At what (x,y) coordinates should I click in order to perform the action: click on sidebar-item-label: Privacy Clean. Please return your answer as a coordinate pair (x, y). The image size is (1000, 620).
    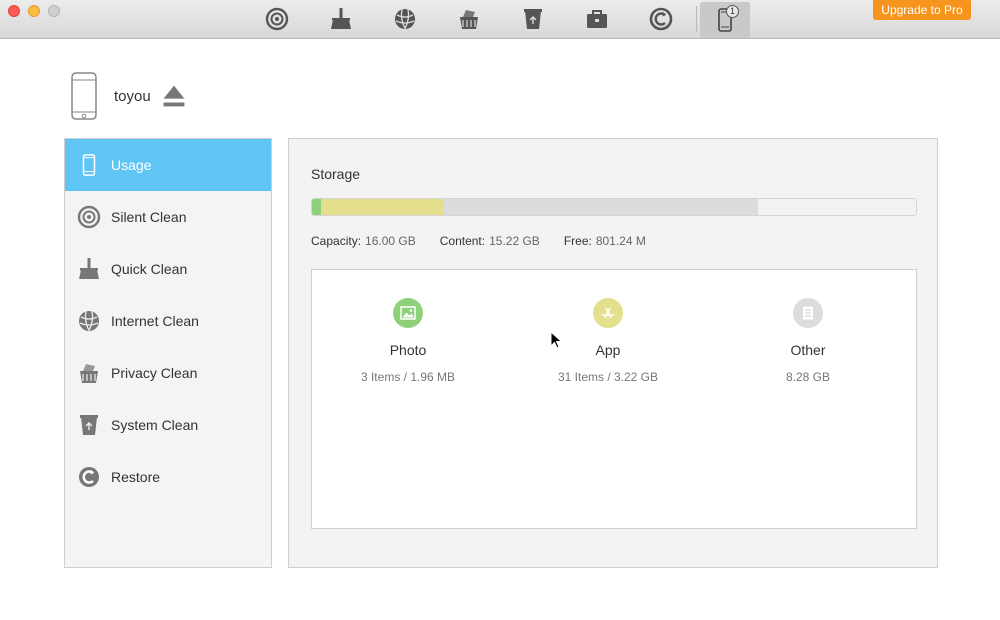
    Looking at the image, I should click on (154, 373).